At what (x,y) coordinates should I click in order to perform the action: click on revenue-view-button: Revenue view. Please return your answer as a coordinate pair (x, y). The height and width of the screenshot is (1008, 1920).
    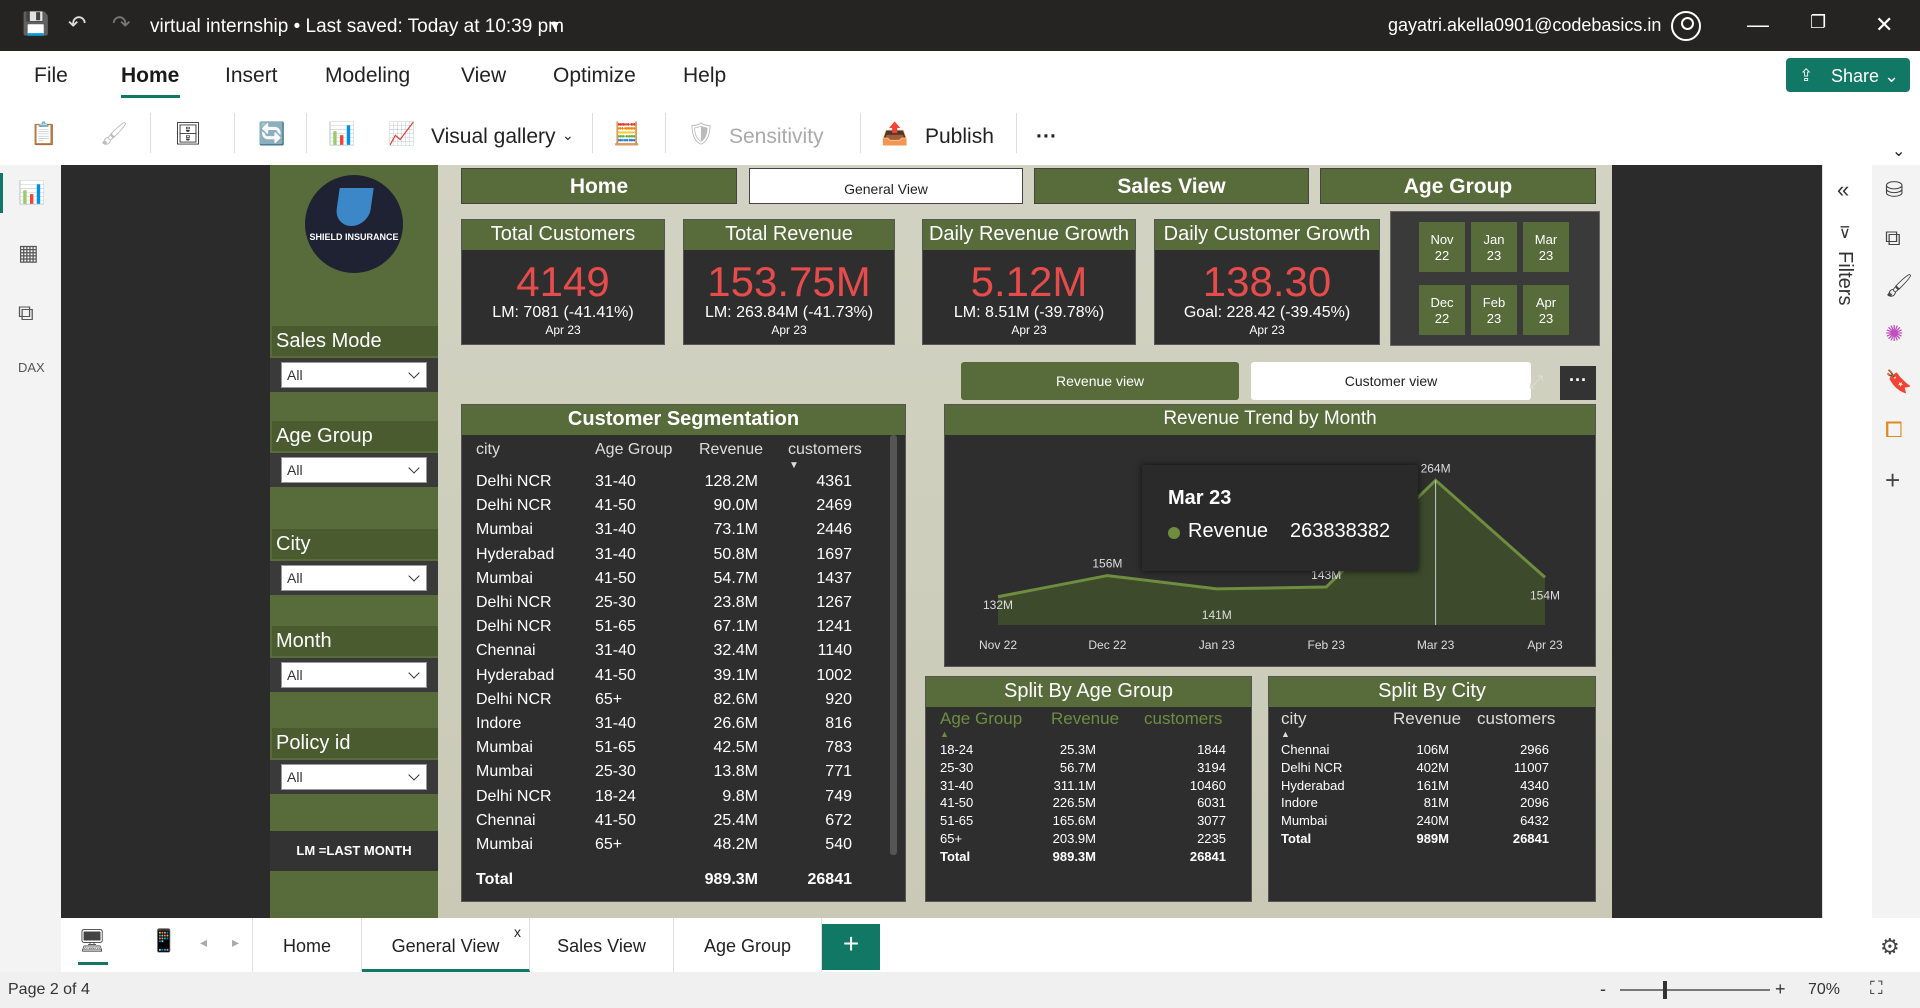
    Looking at the image, I should click on (1100, 381).